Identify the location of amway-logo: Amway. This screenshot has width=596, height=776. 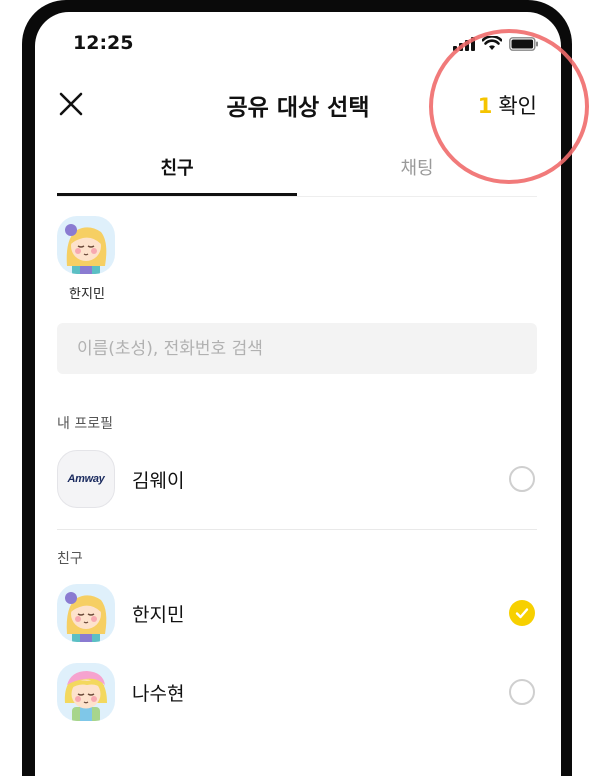
(86, 479).